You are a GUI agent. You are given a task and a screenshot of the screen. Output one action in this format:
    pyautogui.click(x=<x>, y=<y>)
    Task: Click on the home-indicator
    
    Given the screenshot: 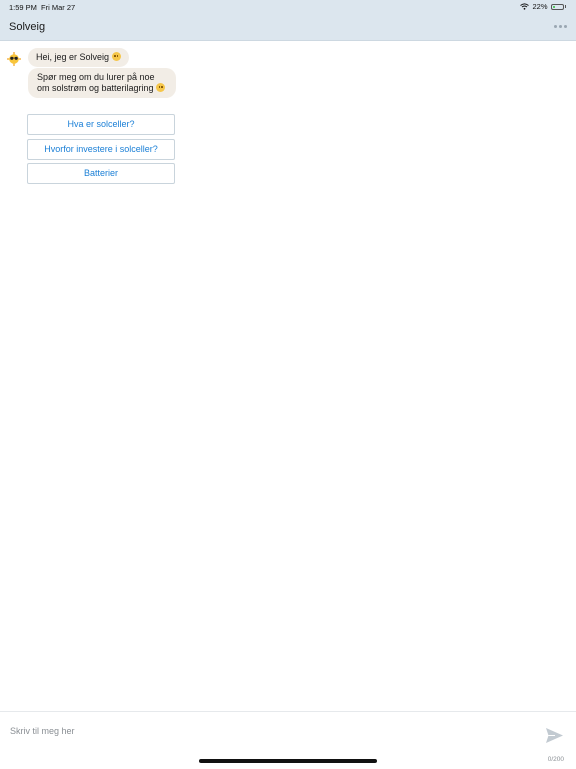 What is the action you would take?
    pyautogui.click(x=288, y=761)
    